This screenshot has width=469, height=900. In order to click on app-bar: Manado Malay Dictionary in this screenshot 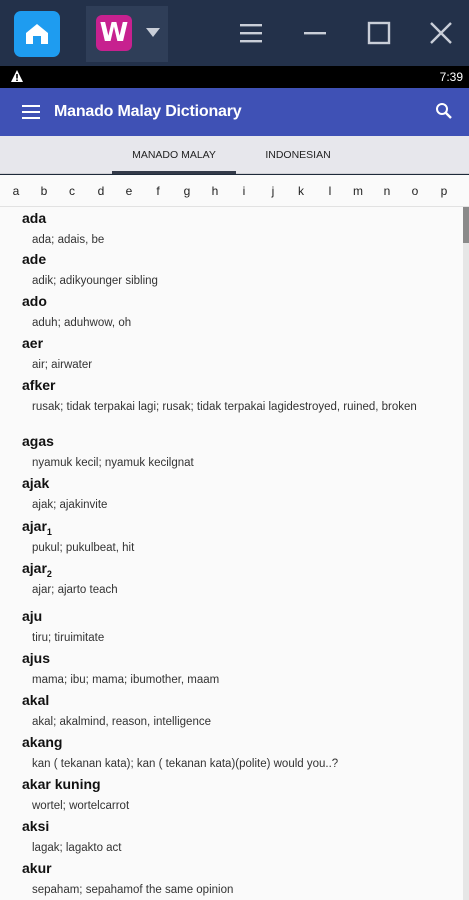, I will do `click(234, 112)`.